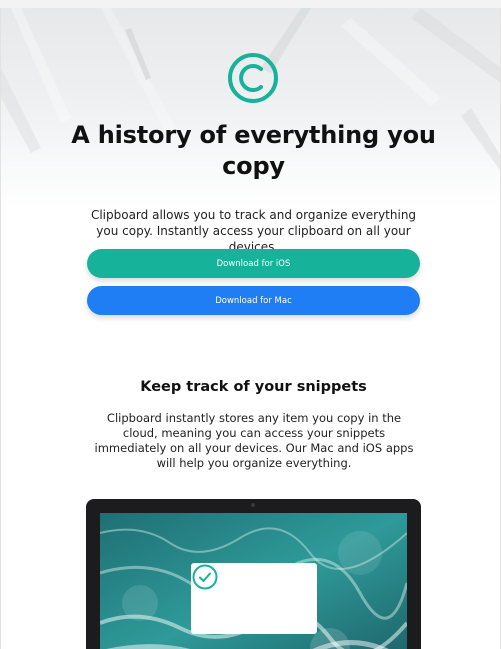 This screenshot has width=501, height=649. Describe the element at coordinates (253, 78) in the screenshot. I see `copyright-icon` at that location.